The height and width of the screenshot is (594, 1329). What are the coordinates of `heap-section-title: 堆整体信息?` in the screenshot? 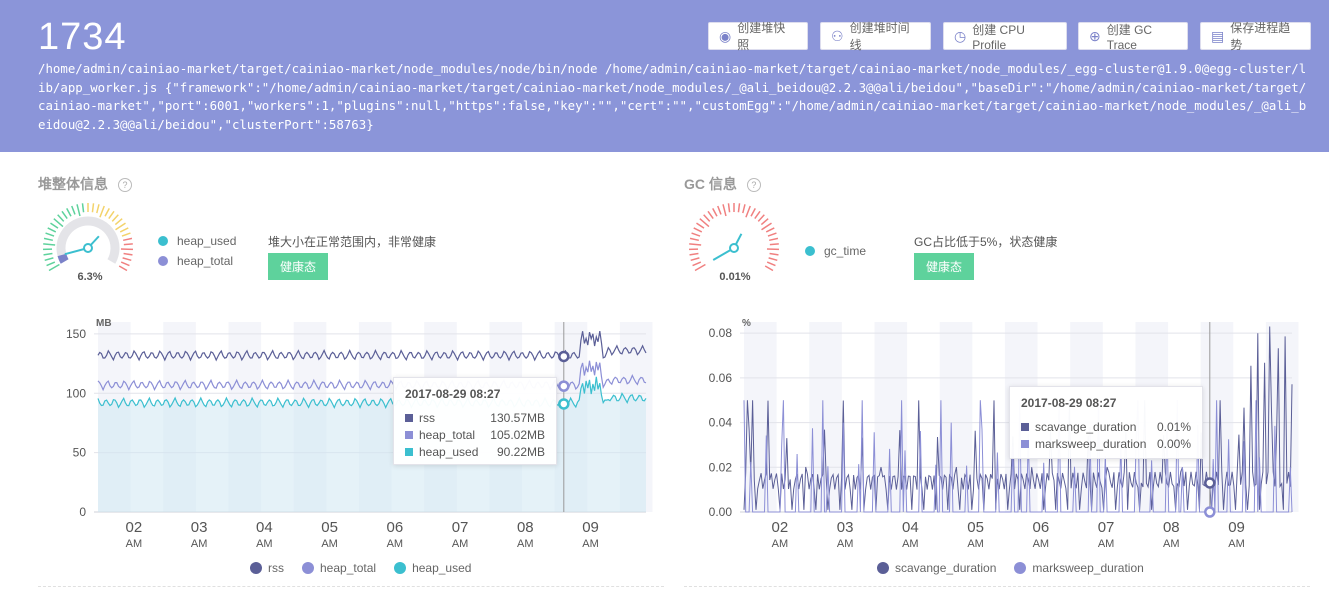 It's located at (85, 184).